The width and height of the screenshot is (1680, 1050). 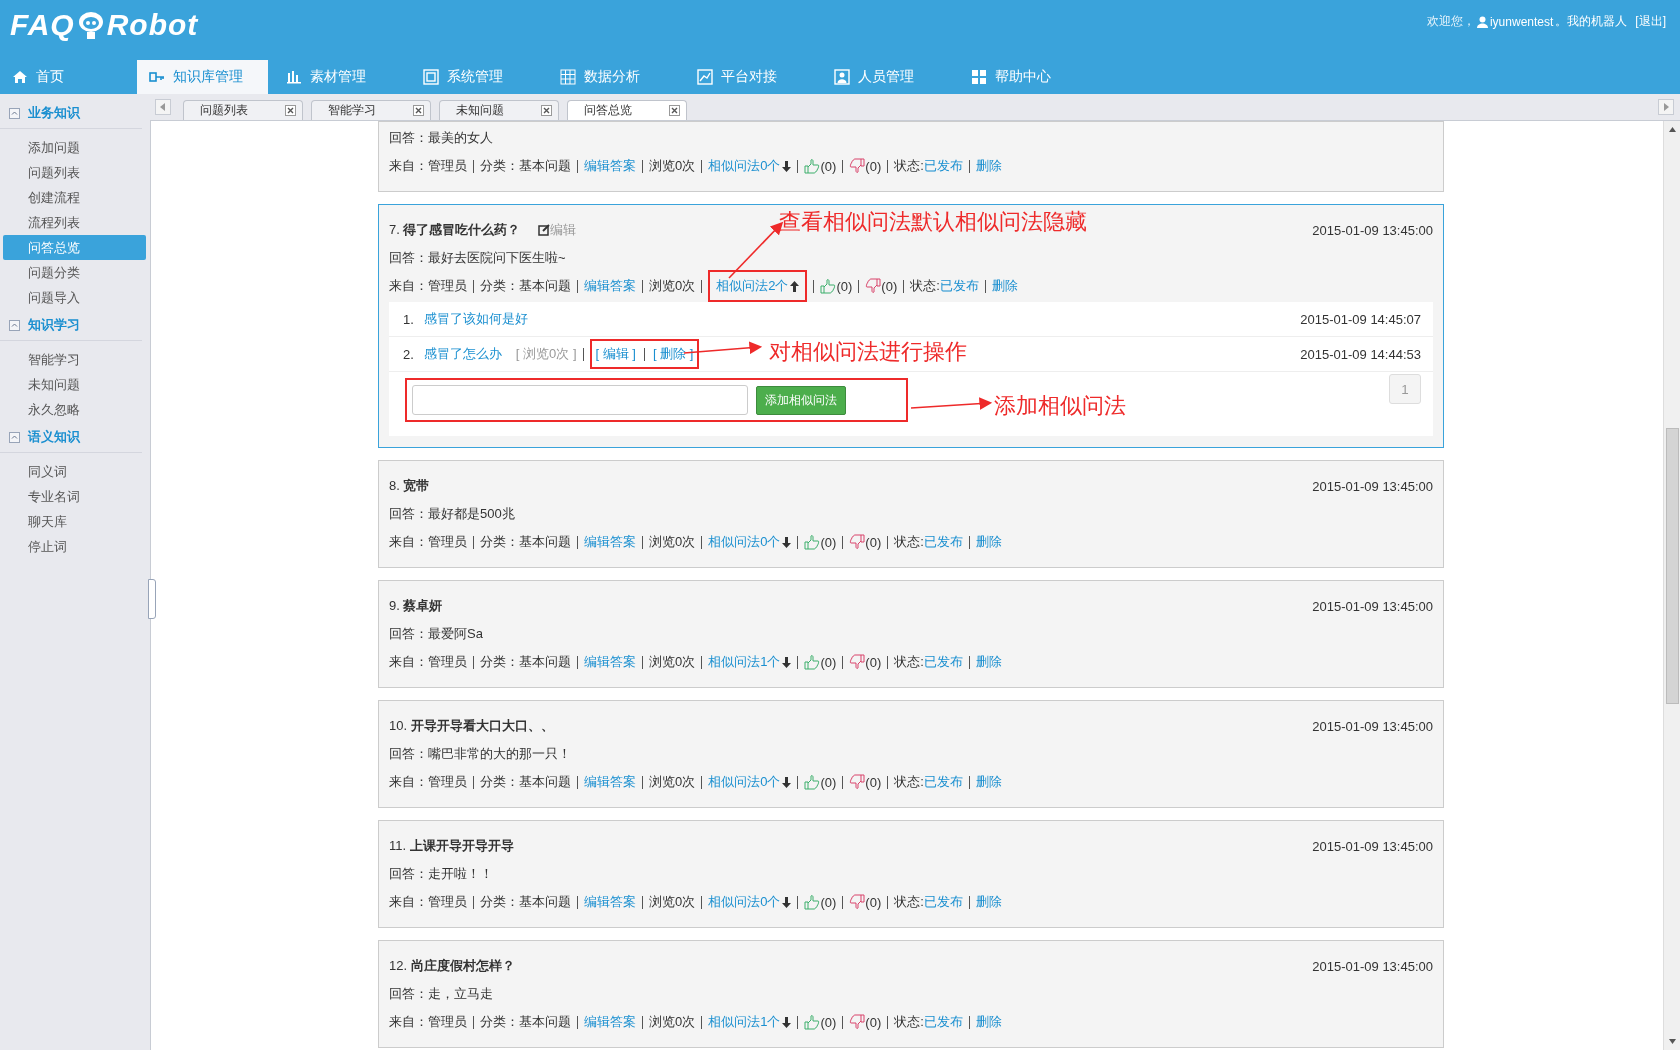 I want to click on nav-tab: 首页, so click(x=68, y=77).